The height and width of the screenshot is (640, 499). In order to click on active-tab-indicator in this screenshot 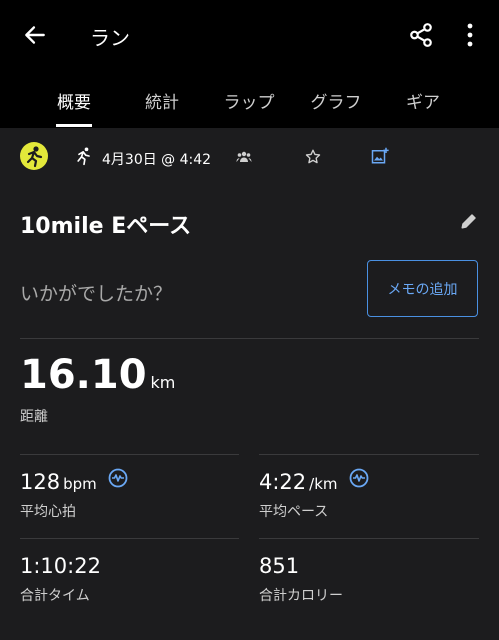, I will do `click(74, 125)`.